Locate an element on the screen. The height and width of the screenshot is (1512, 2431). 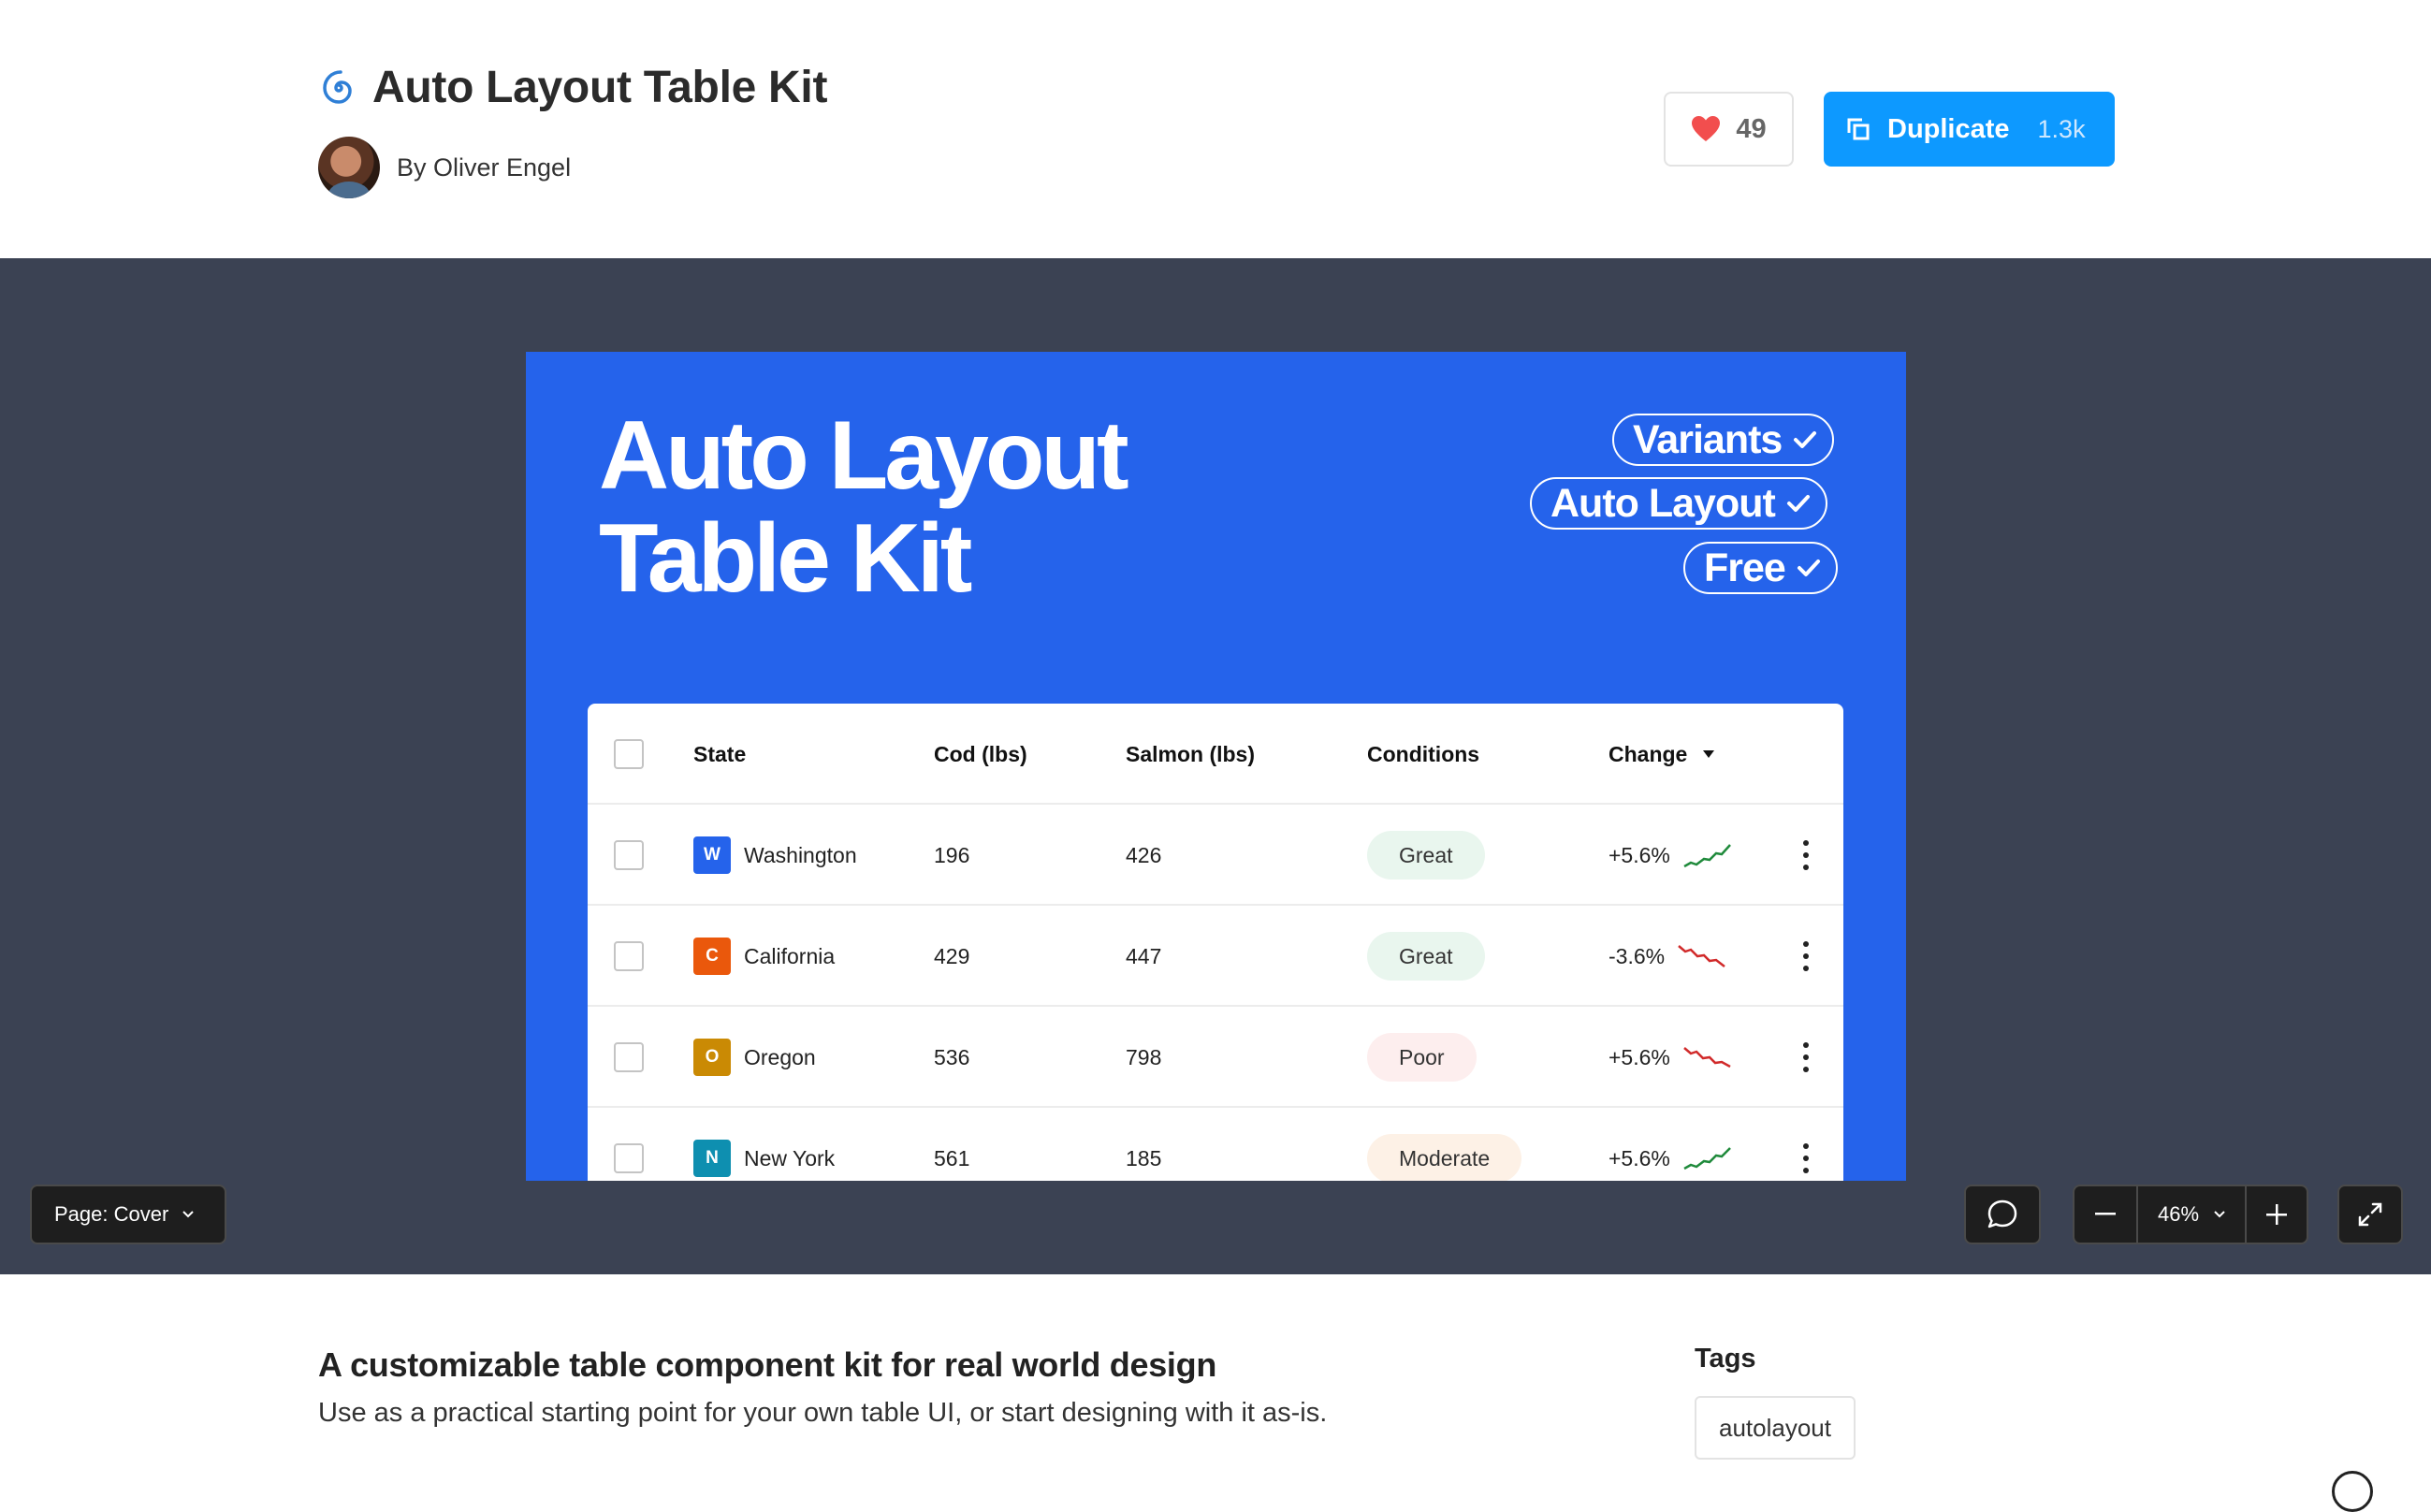
condition-cell: Moderate is located at coordinates (1444, 1144).